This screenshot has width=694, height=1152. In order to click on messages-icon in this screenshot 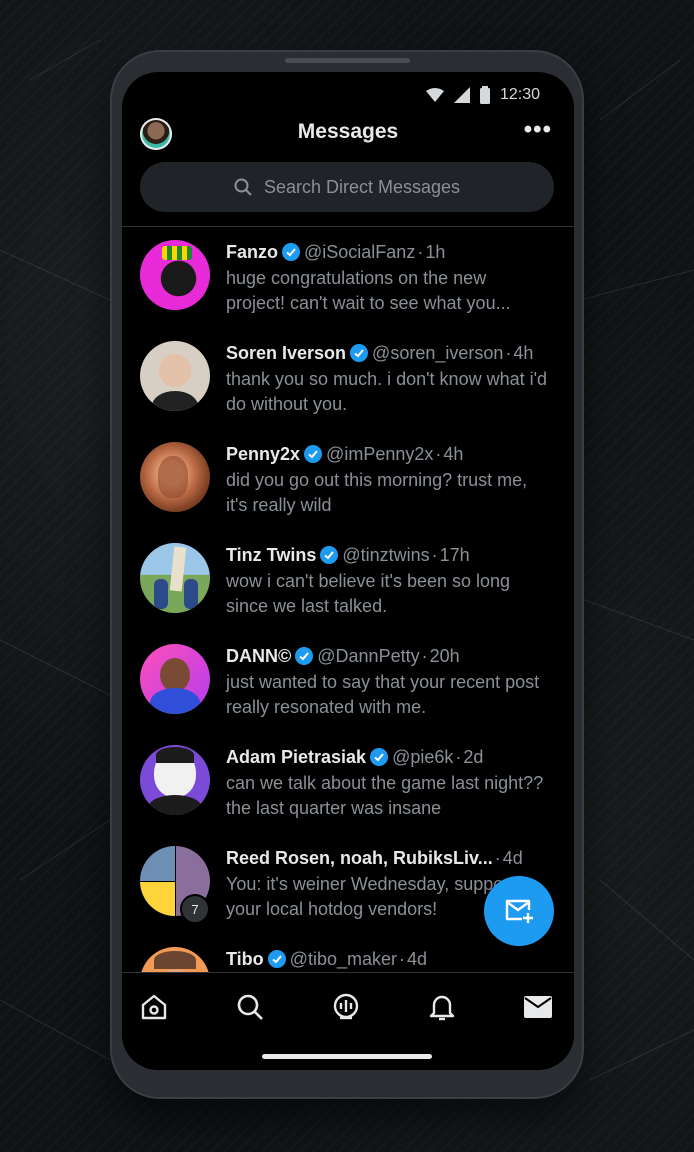, I will do `click(538, 1007)`.